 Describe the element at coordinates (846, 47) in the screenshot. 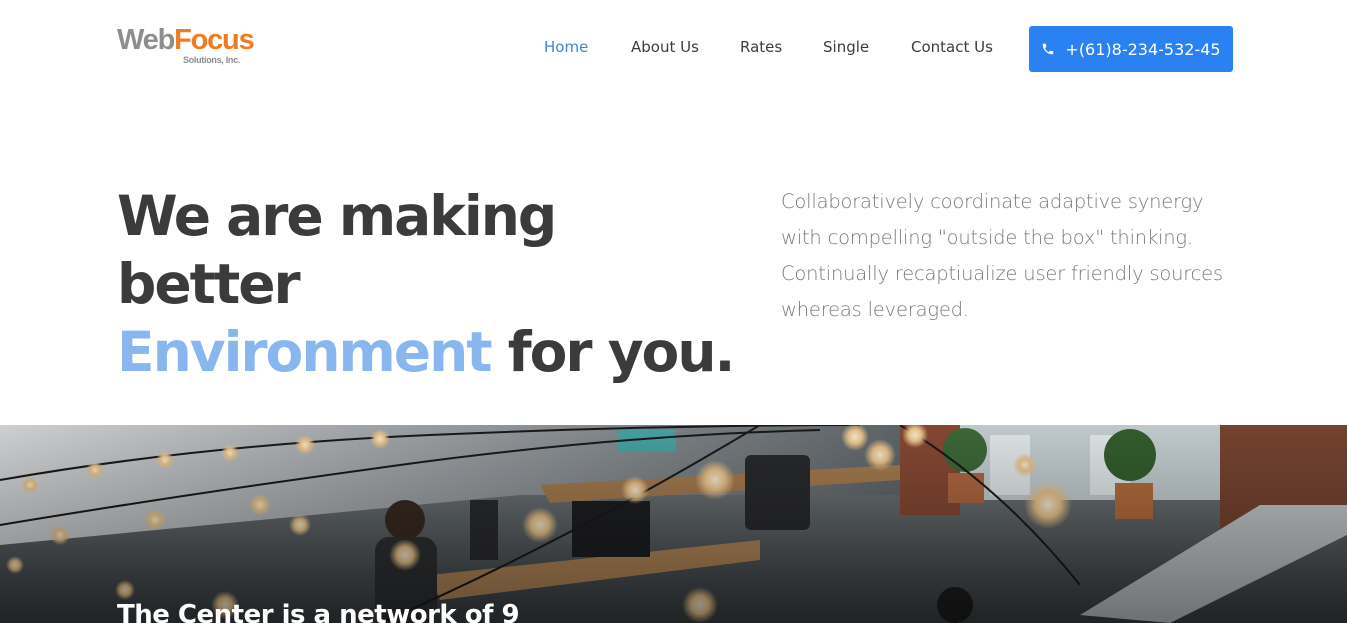

I see `nav-single: Single` at that location.